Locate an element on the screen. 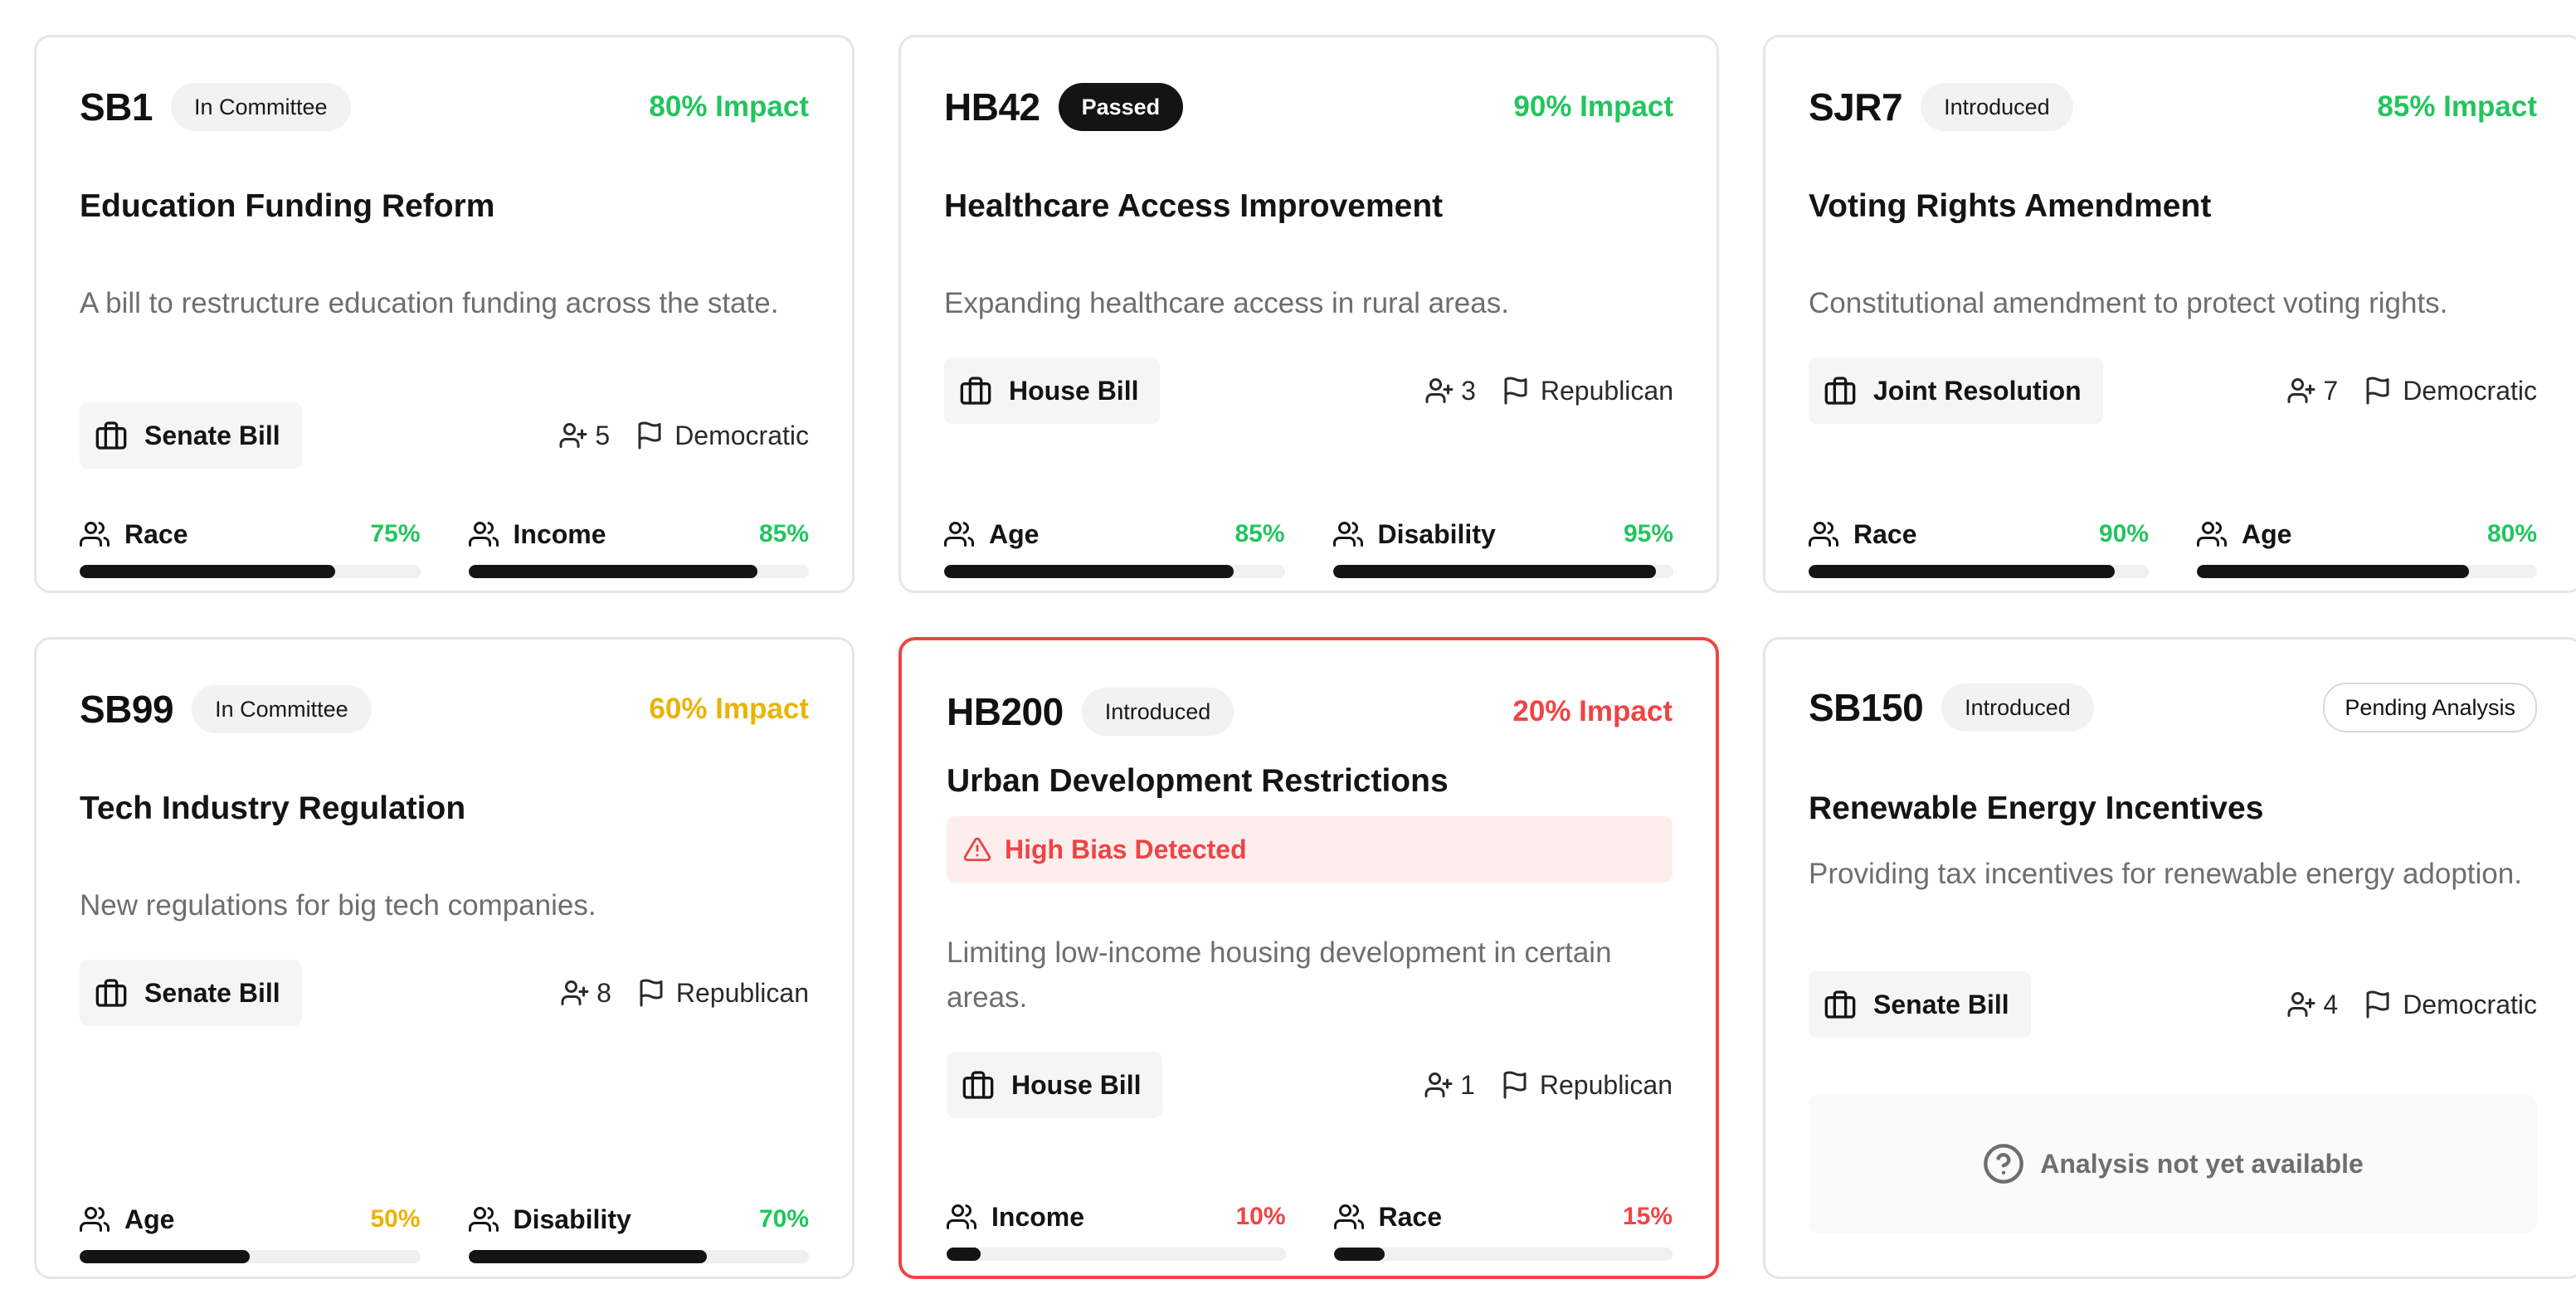  sponsor-count-value: 1 is located at coordinates (1467, 1085).